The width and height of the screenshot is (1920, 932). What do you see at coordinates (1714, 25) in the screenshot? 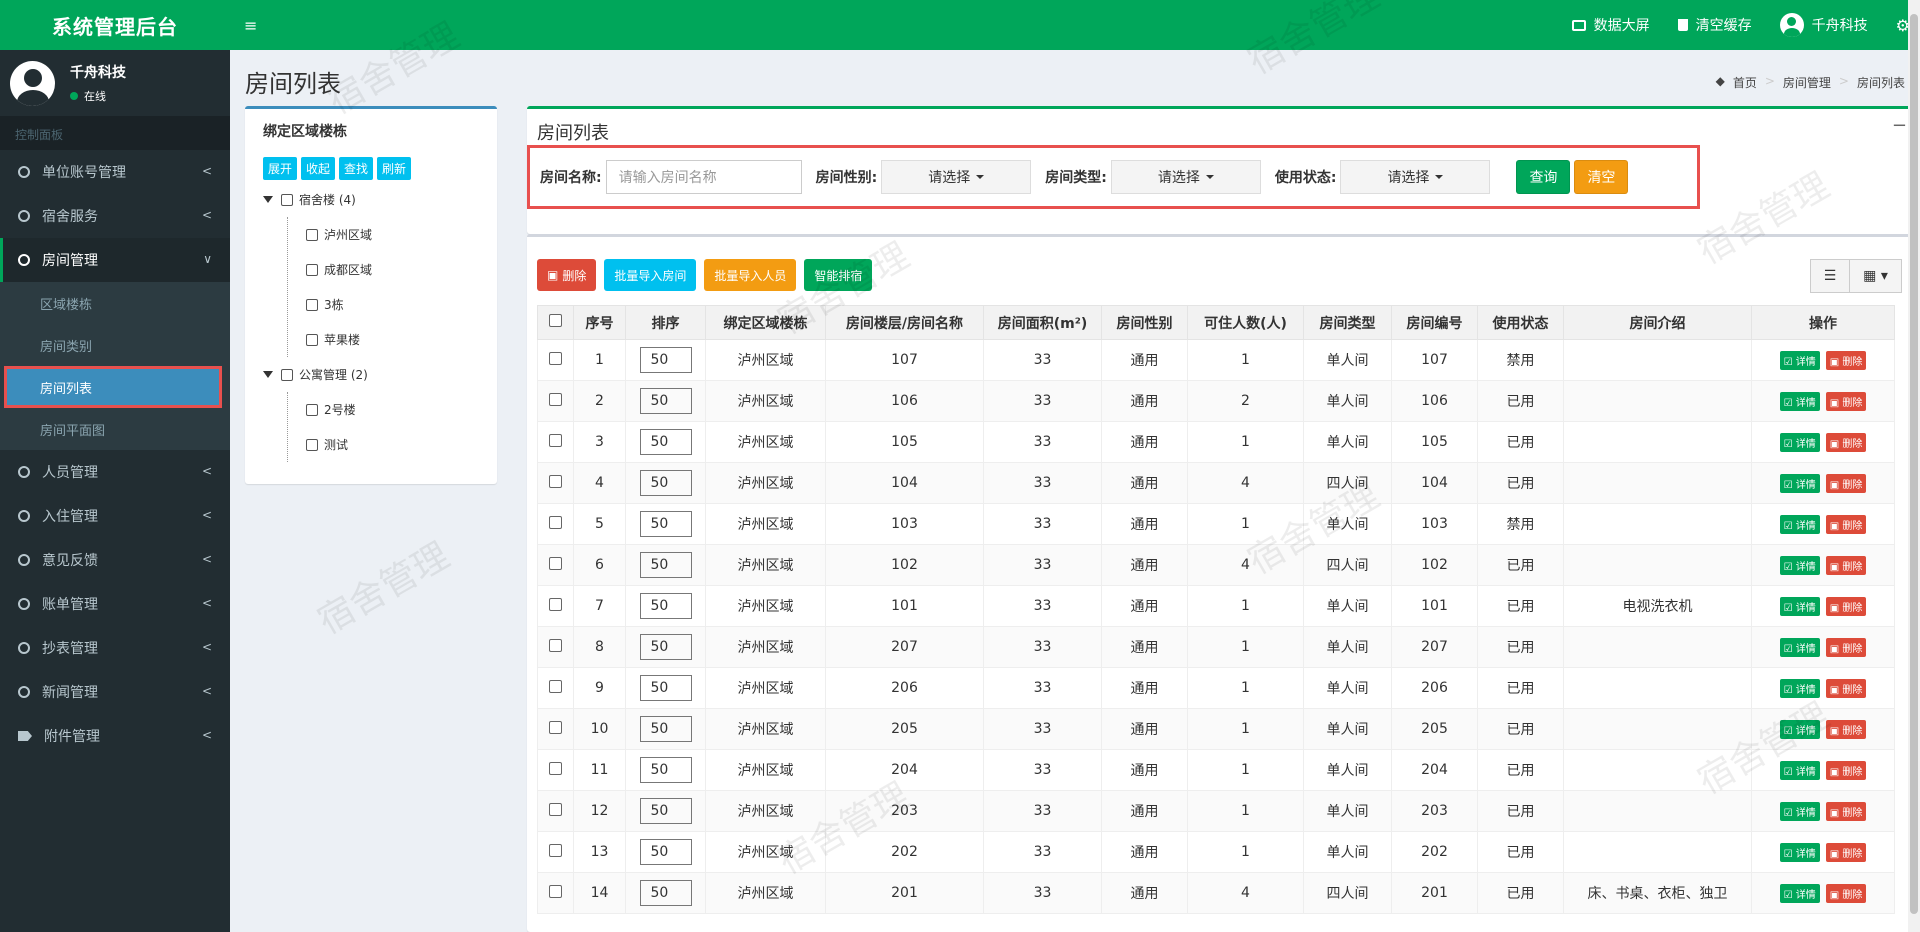
I see `clear-cache-link: 清空缓存` at bounding box center [1714, 25].